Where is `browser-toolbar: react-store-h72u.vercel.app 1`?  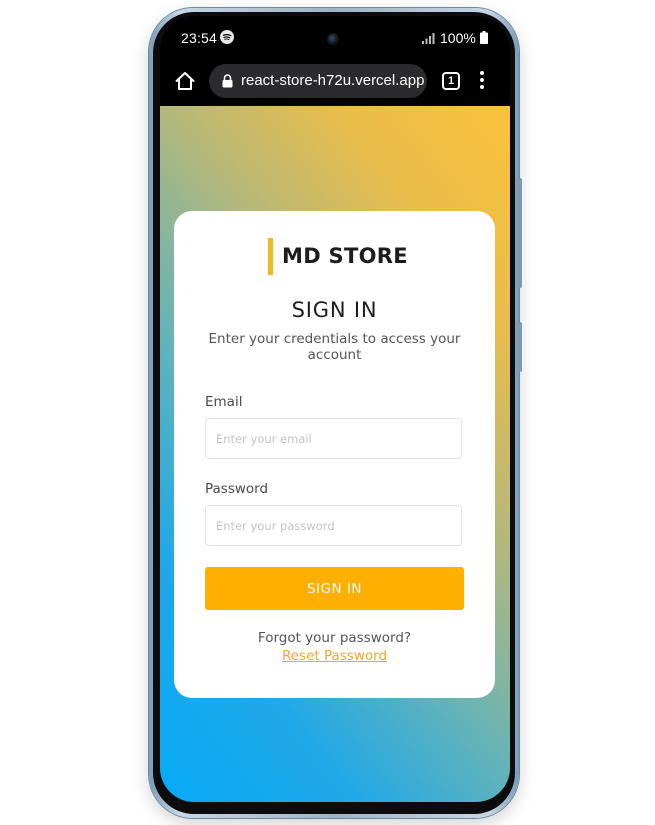 browser-toolbar: react-store-h72u.vercel.app 1 is located at coordinates (335, 83).